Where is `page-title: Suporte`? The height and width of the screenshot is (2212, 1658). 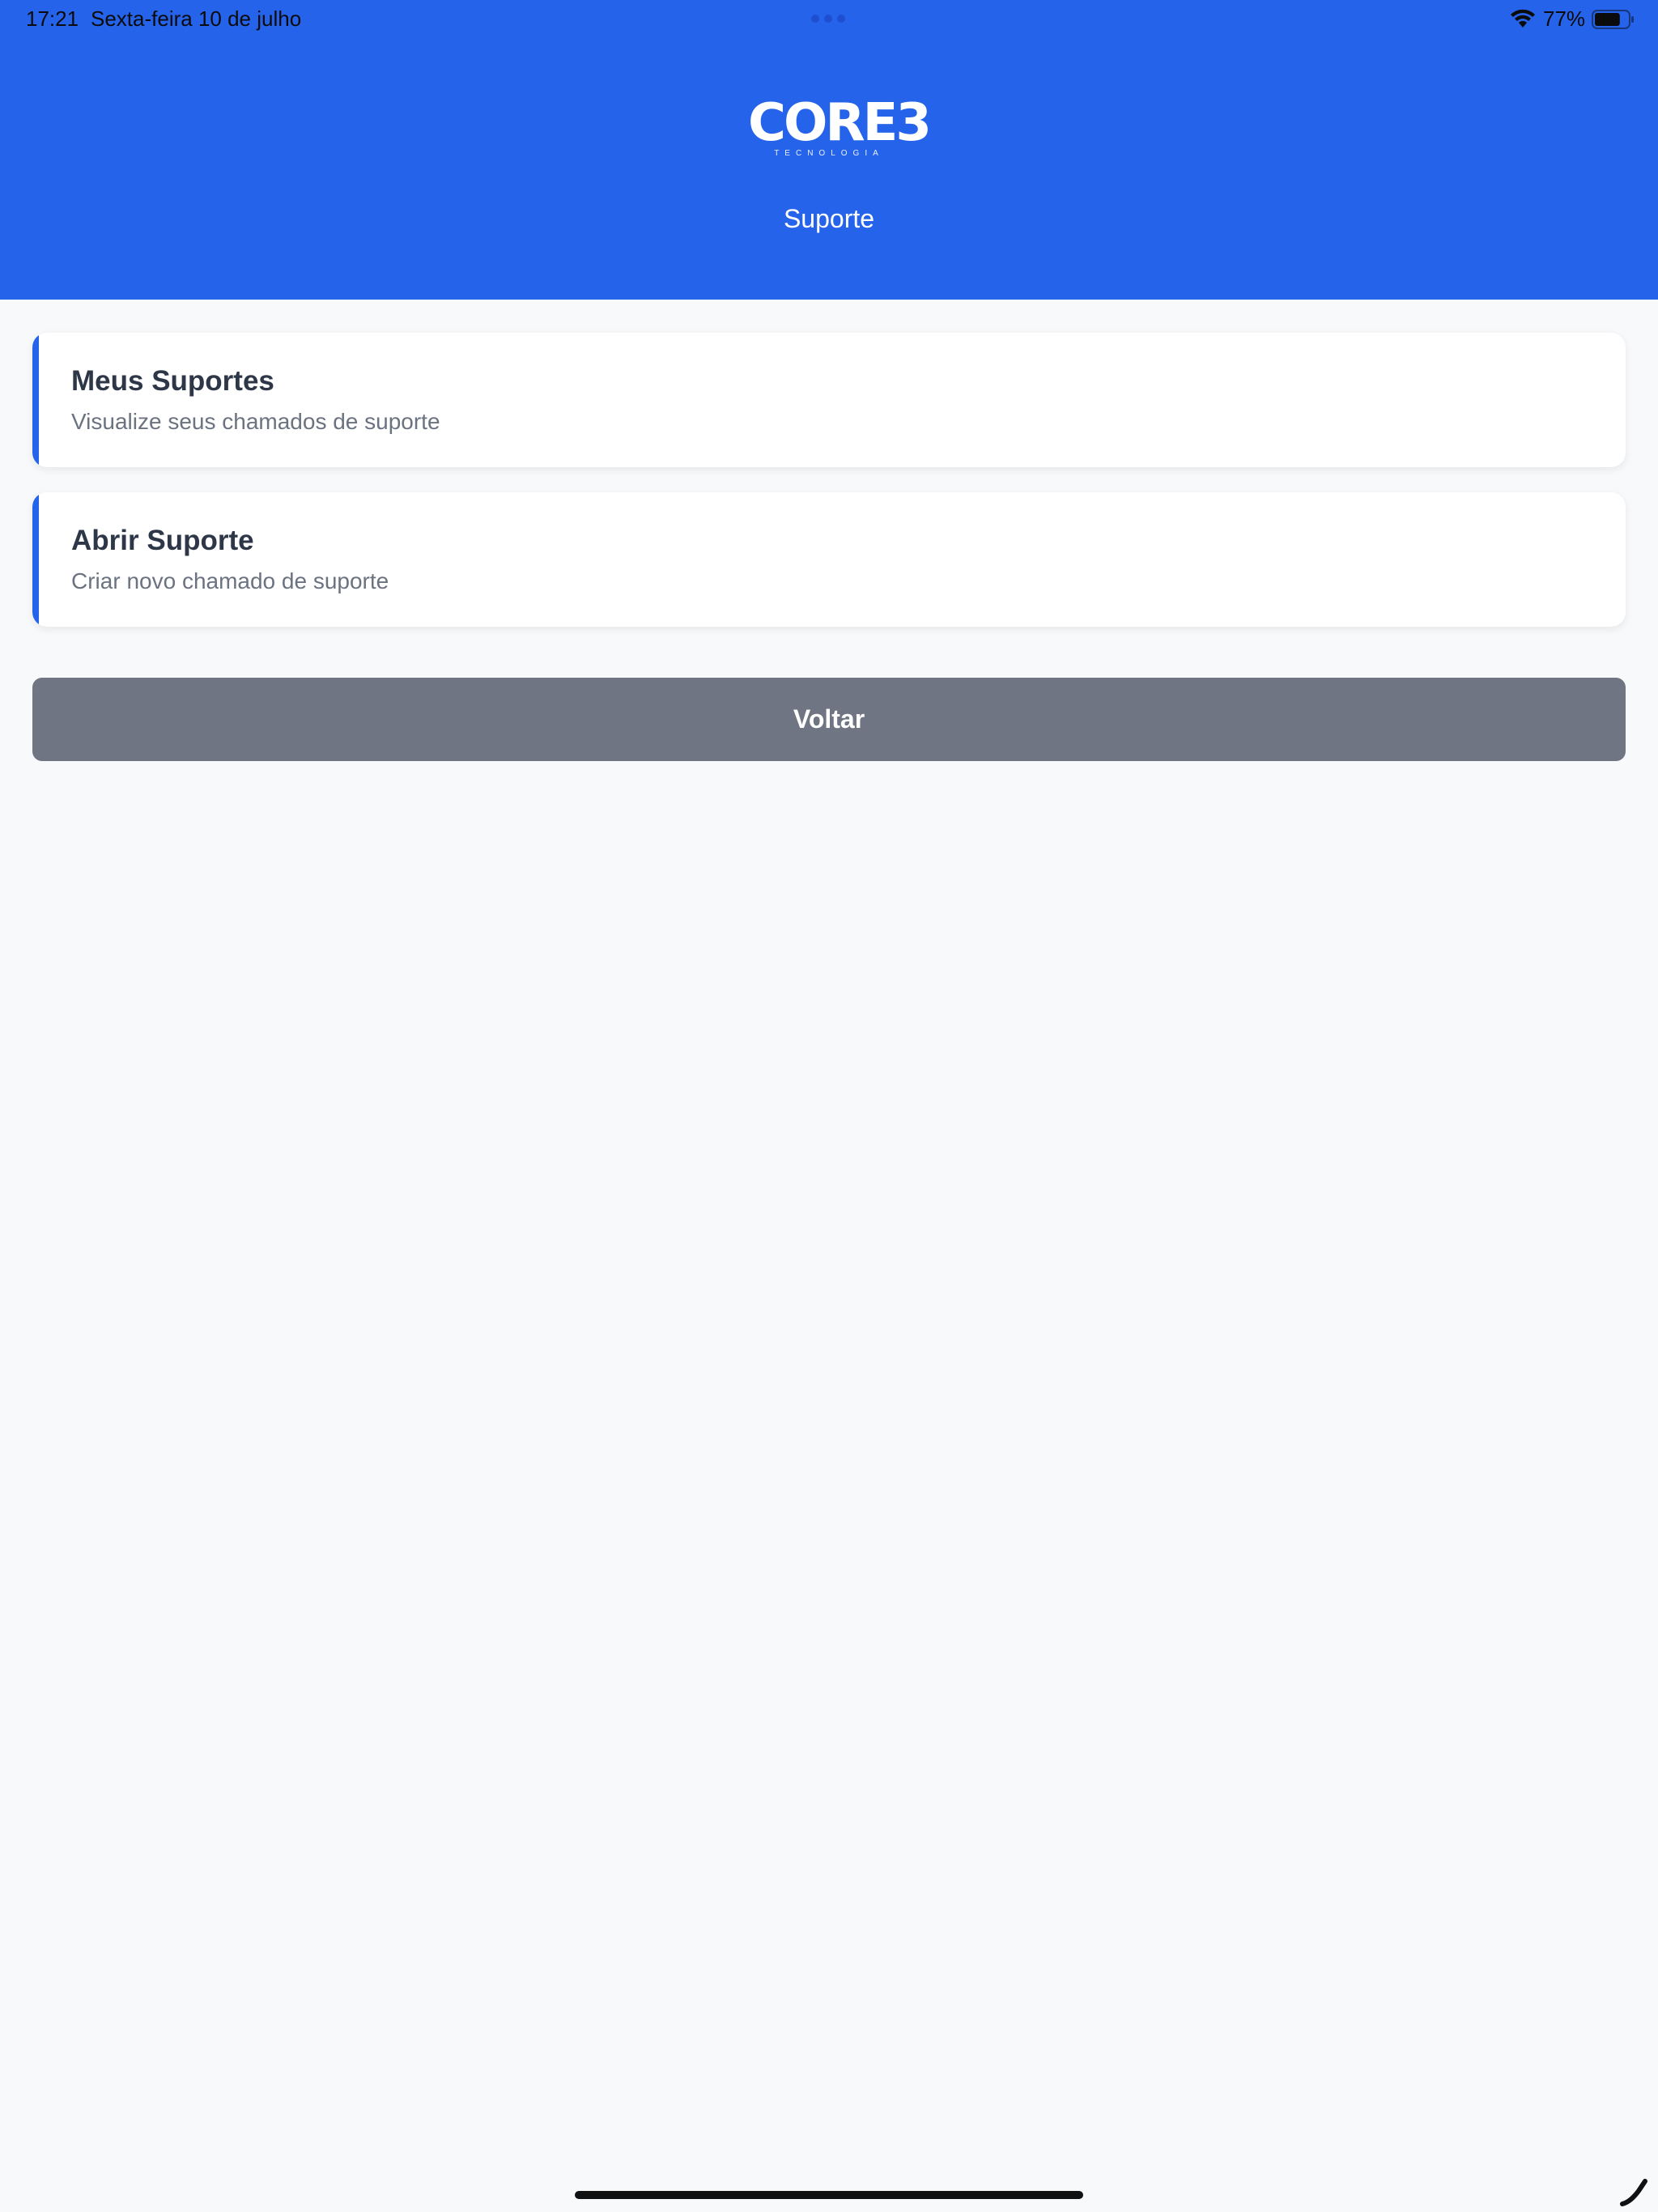 page-title: Suporte is located at coordinates (829, 219).